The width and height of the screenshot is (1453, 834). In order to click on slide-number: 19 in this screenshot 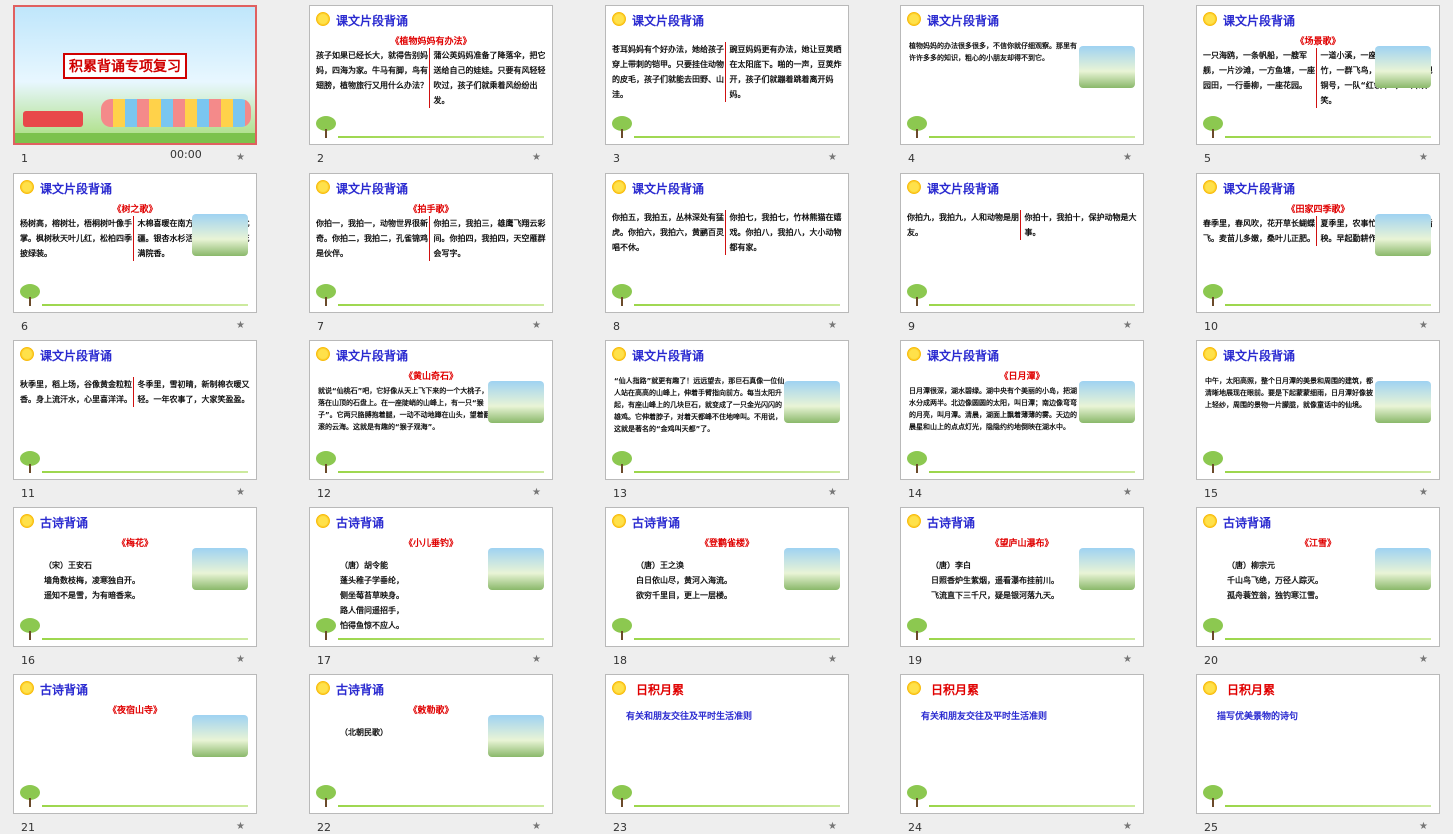, I will do `click(915, 660)`.